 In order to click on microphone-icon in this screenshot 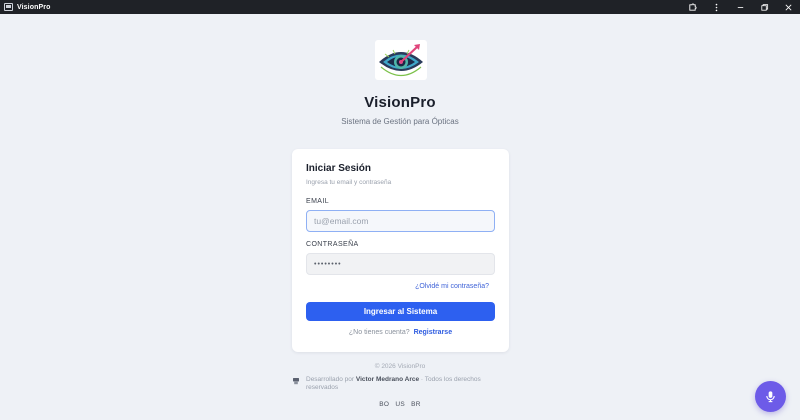, I will do `click(770, 397)`.